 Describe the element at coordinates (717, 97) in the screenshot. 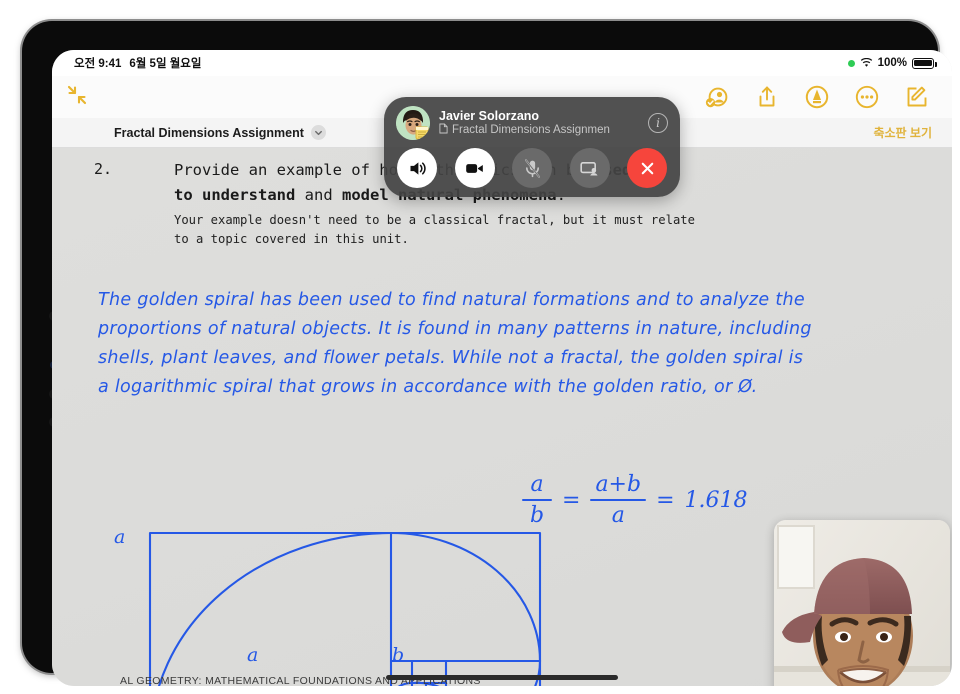

I see `collaborate-icon` at that location.